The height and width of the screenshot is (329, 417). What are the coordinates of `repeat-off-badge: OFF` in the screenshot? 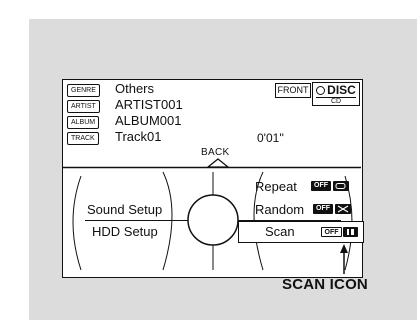 It's located at (321, 186).